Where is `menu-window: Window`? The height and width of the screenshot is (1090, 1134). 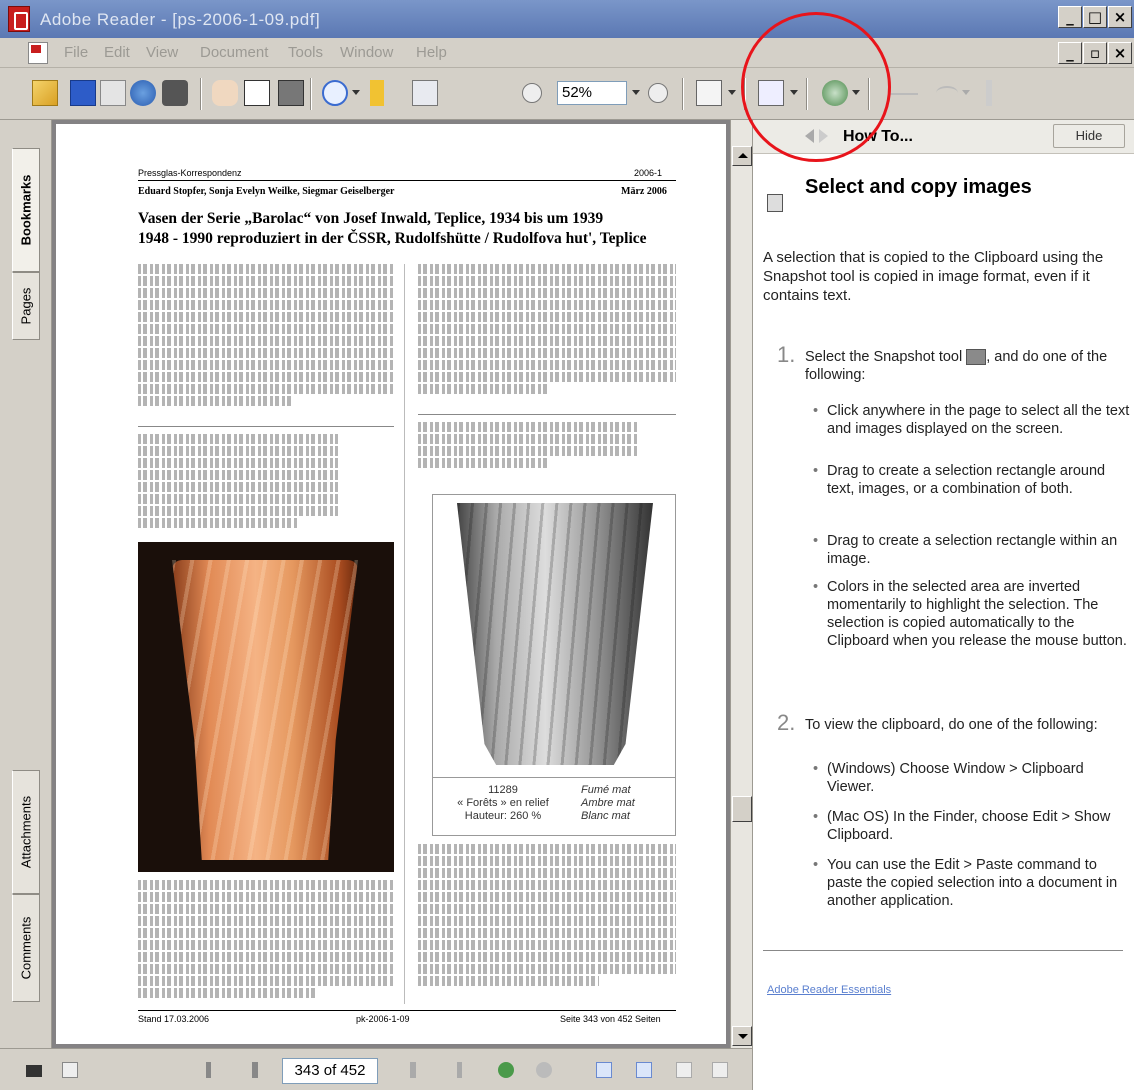 menu-window: Window is located at coordinates (366, 52).